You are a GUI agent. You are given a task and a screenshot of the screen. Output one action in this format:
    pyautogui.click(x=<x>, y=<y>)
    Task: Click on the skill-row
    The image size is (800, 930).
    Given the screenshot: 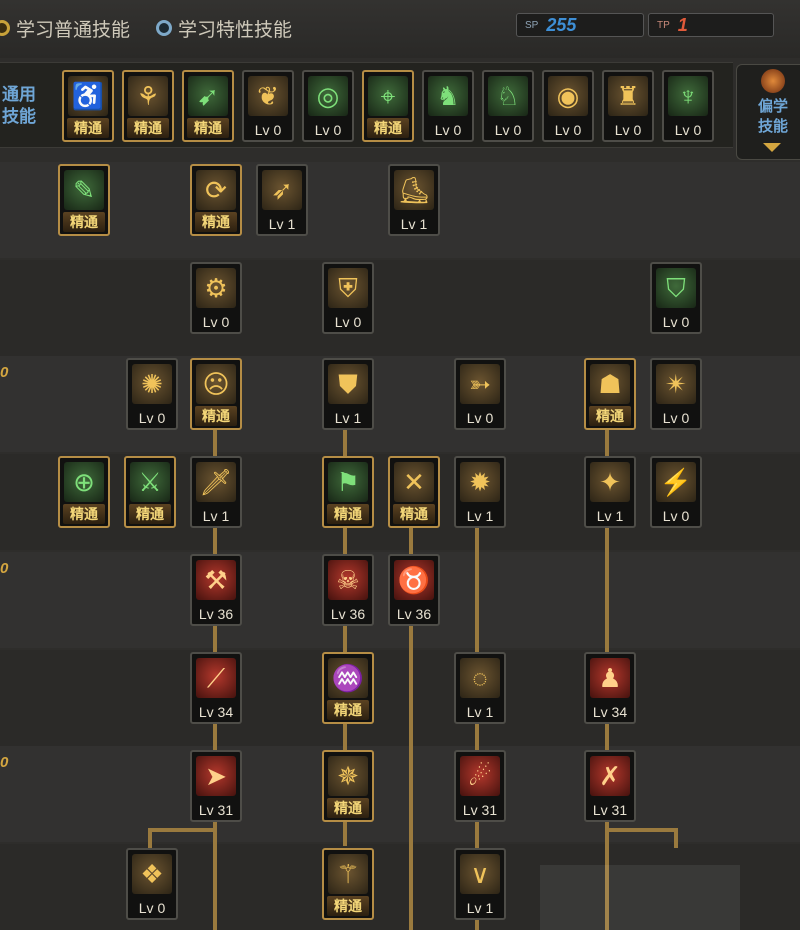 What is the action you would take?
    pyautogui.click(x=400, y=698)
    